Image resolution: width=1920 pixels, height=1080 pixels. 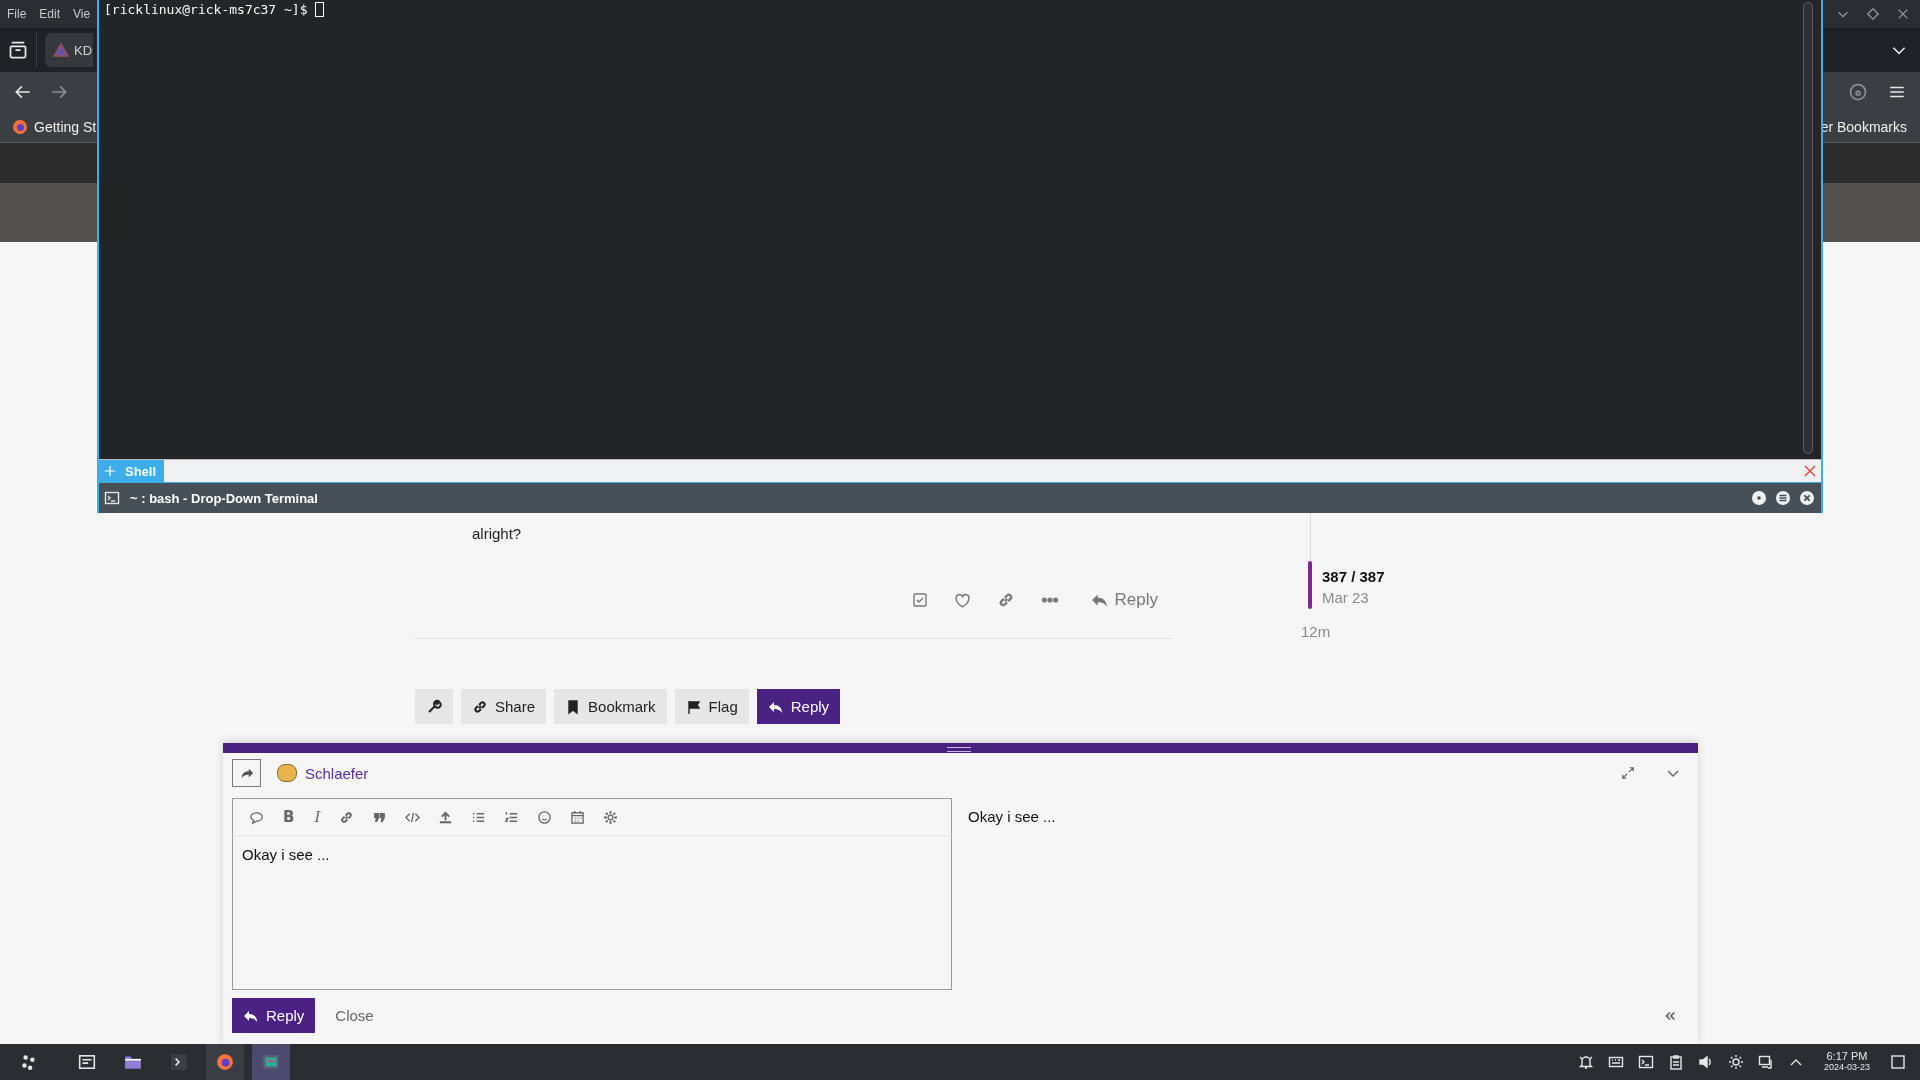 What do you see at coordinates (1735, 1062) in the screenshot?
I see `brightness-icon` at bounding box center [1735, 1062].